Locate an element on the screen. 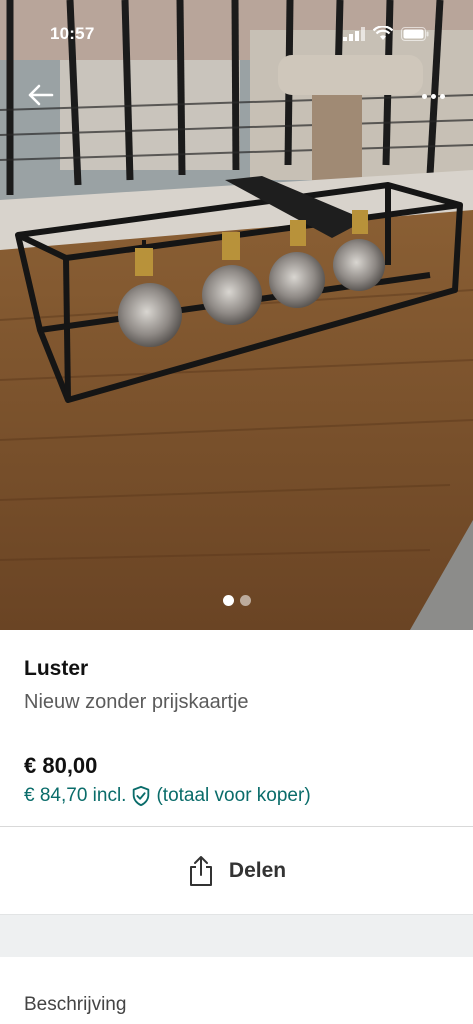 The height and width of the screenshot is (1024, 473). arrow-left-icon is located at coordinates (41, 95).